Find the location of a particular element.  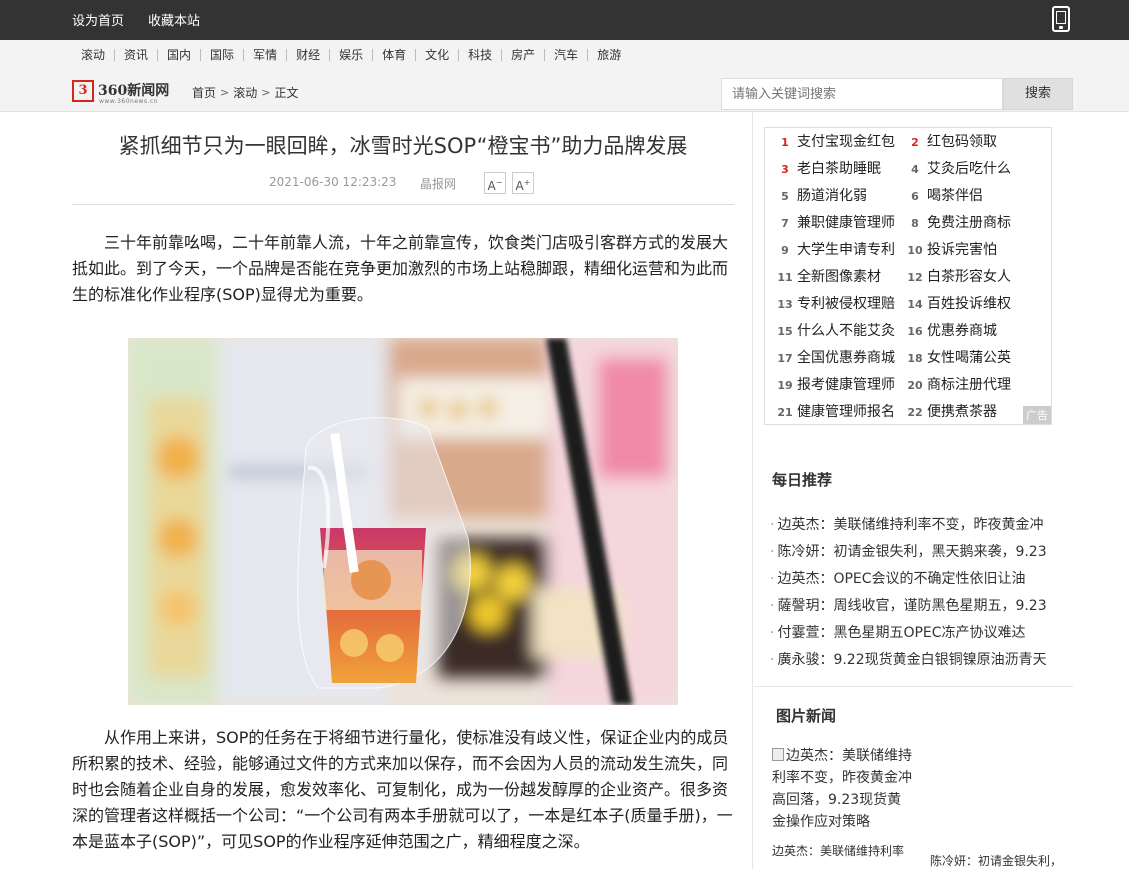

daily-recommend-title: 每日推荐 is located at coordinates (802, 480).